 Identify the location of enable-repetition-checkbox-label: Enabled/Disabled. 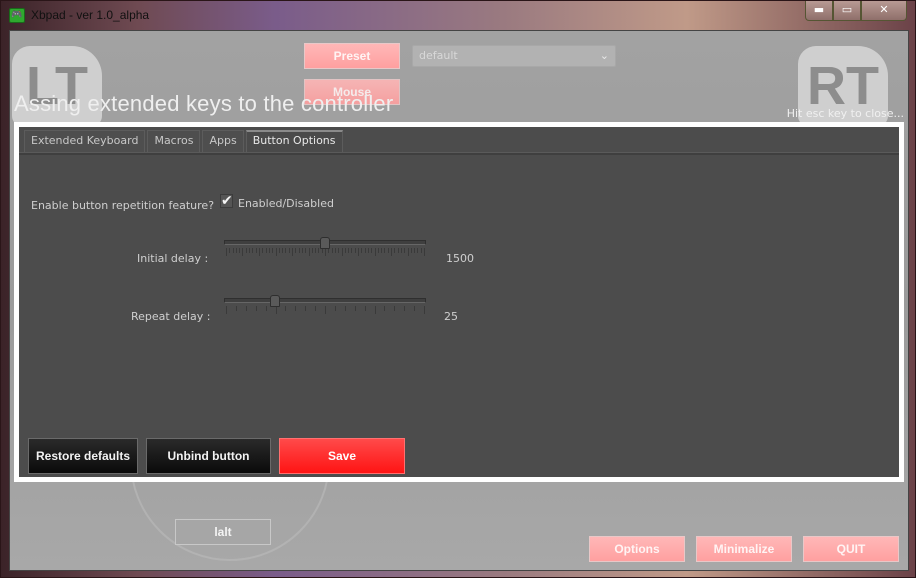
(286, 203).